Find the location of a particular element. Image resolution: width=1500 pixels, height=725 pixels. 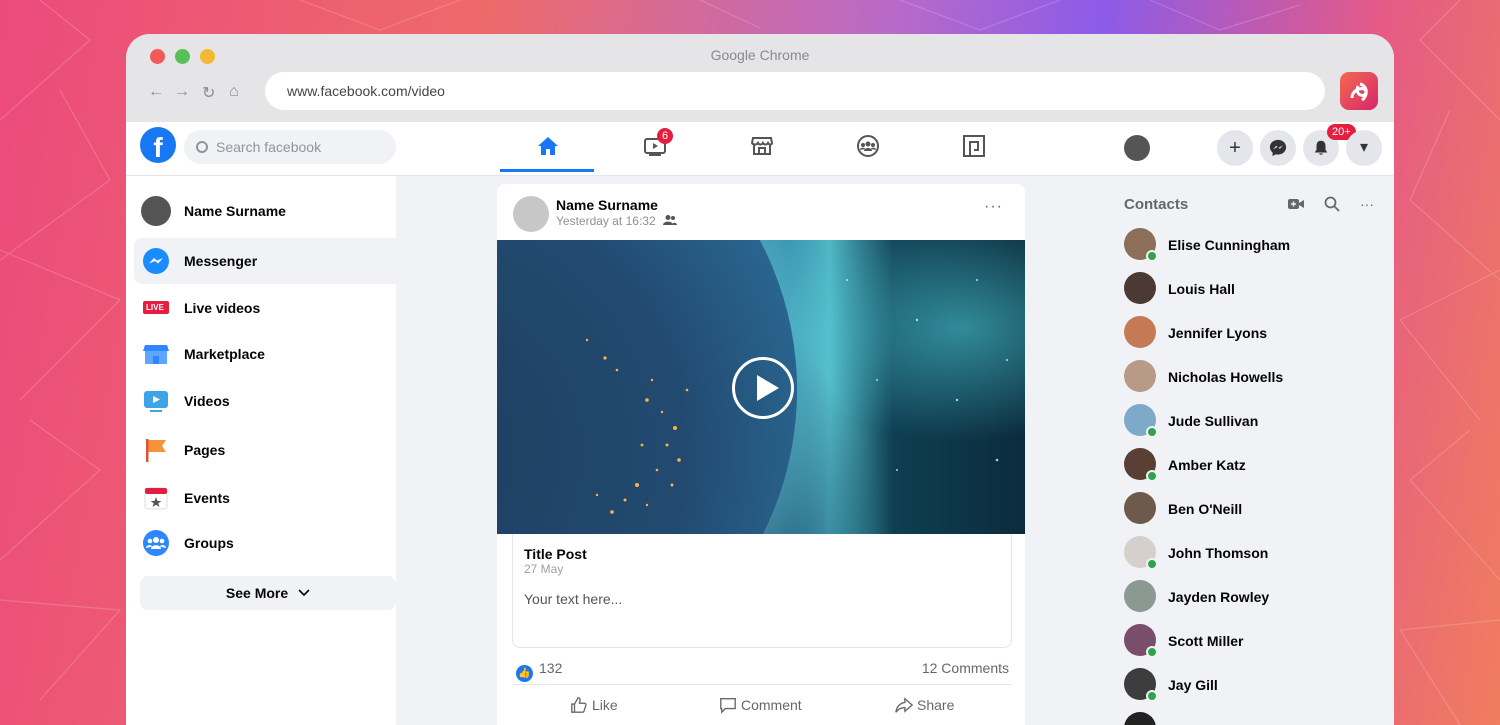

create-button: + is located at coordinates (1235, 148).